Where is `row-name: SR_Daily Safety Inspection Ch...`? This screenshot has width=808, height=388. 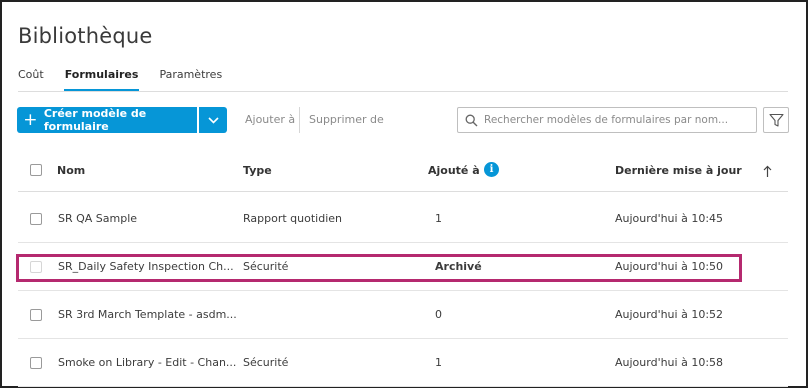
row-name: SR_Daily Safety Inspection Ch... is located at coordinates (146, 266).